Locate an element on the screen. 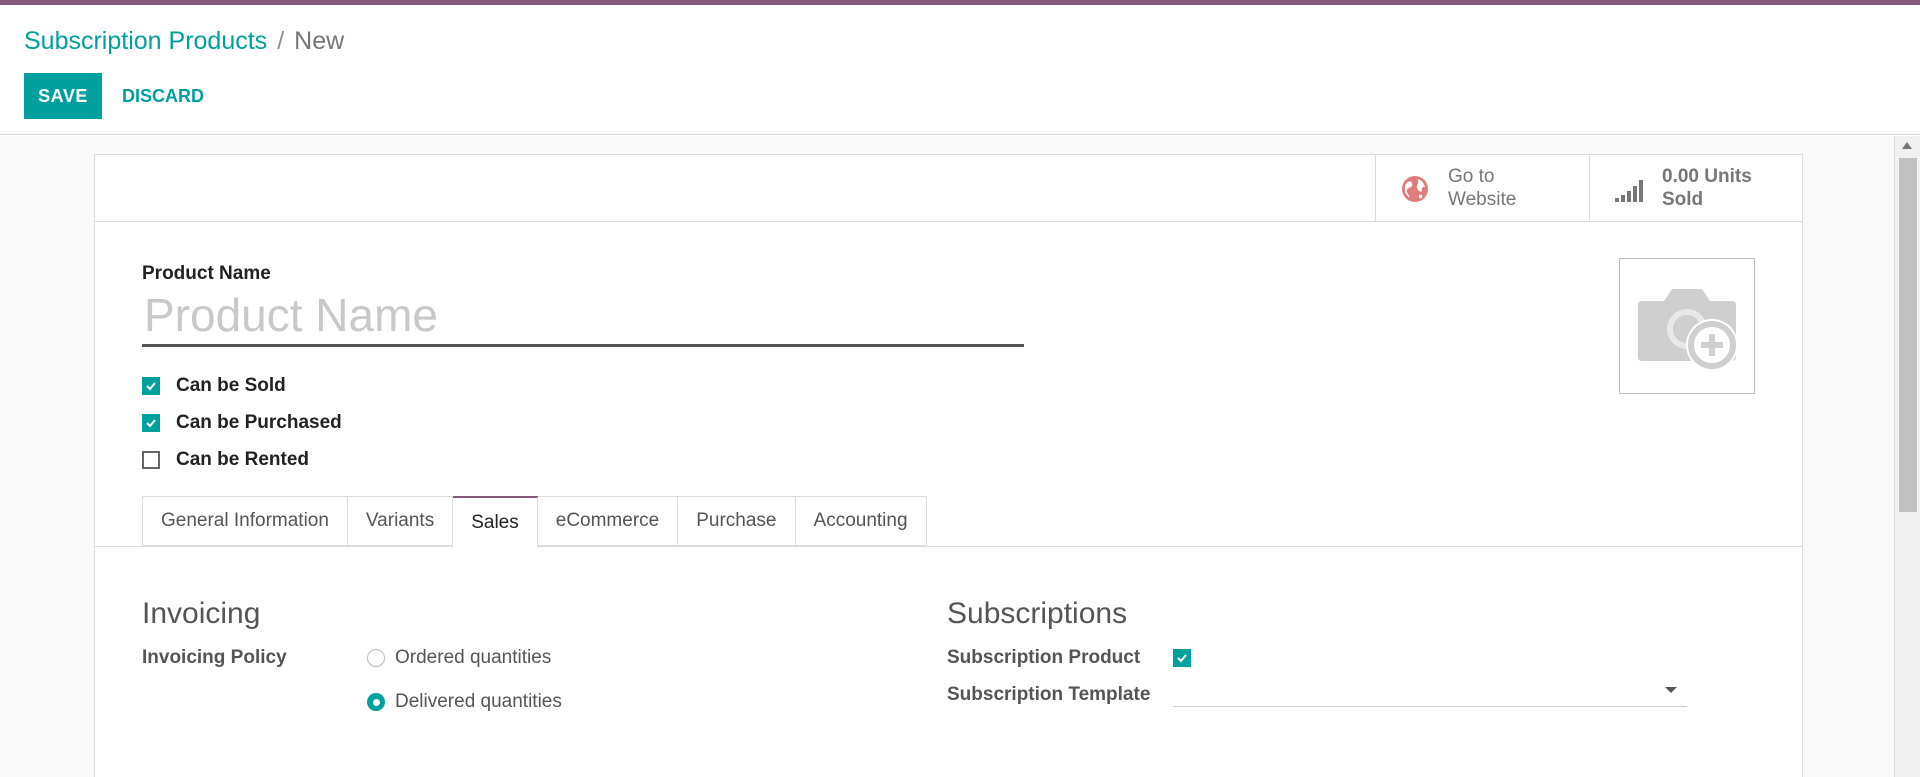  subscription-product-label: Subscription Product is located at coordinates (1044, 657).